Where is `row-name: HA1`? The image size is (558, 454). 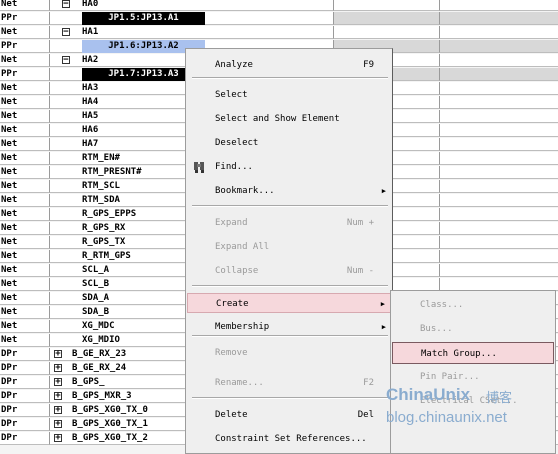 row-name: HA1 is located at coordinates (90, 32).